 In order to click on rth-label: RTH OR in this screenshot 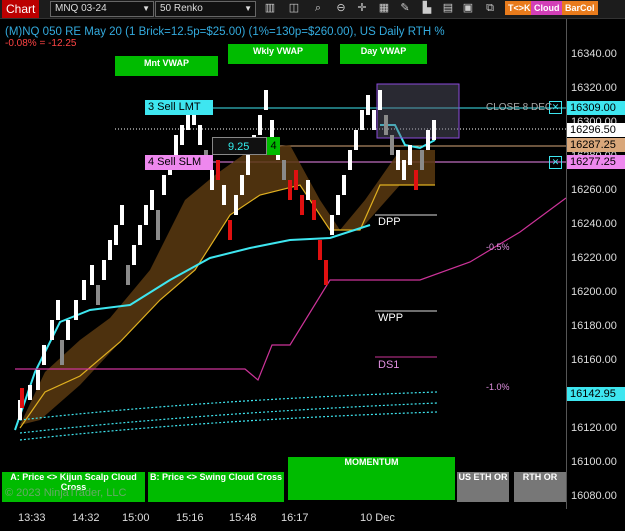, I will do `click(540, 477)`.